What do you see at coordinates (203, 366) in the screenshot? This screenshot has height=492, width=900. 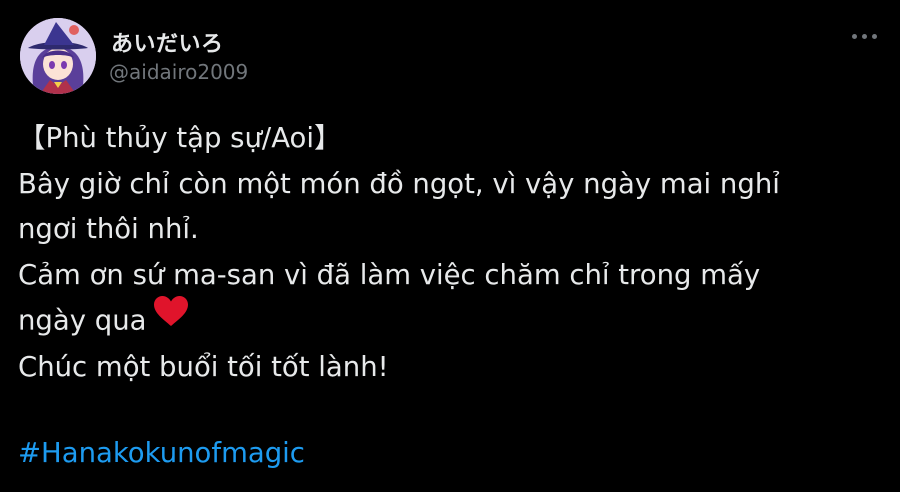 I see `tweet-line: Chúc một buổi tối tốt lành!` at bounding box center [203, 366].